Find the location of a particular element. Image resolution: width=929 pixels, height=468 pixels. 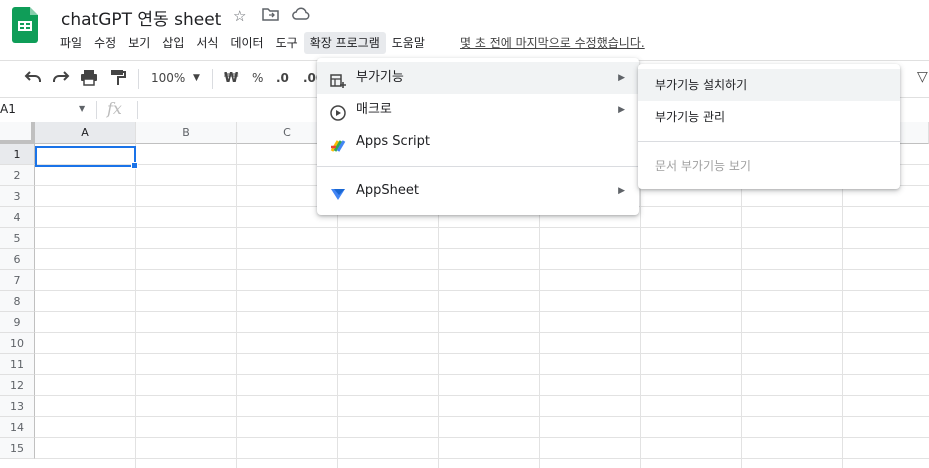

row-header: 10 is located at coordinates (17, 343).